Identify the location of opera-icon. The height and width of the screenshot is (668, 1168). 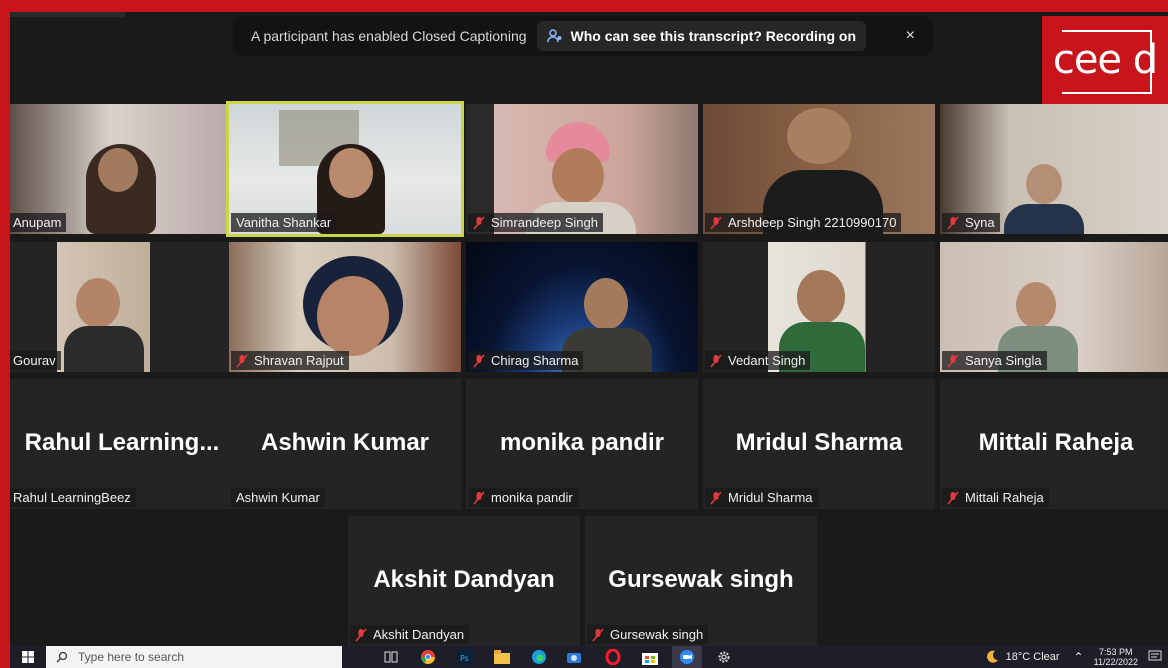
(613, 657).